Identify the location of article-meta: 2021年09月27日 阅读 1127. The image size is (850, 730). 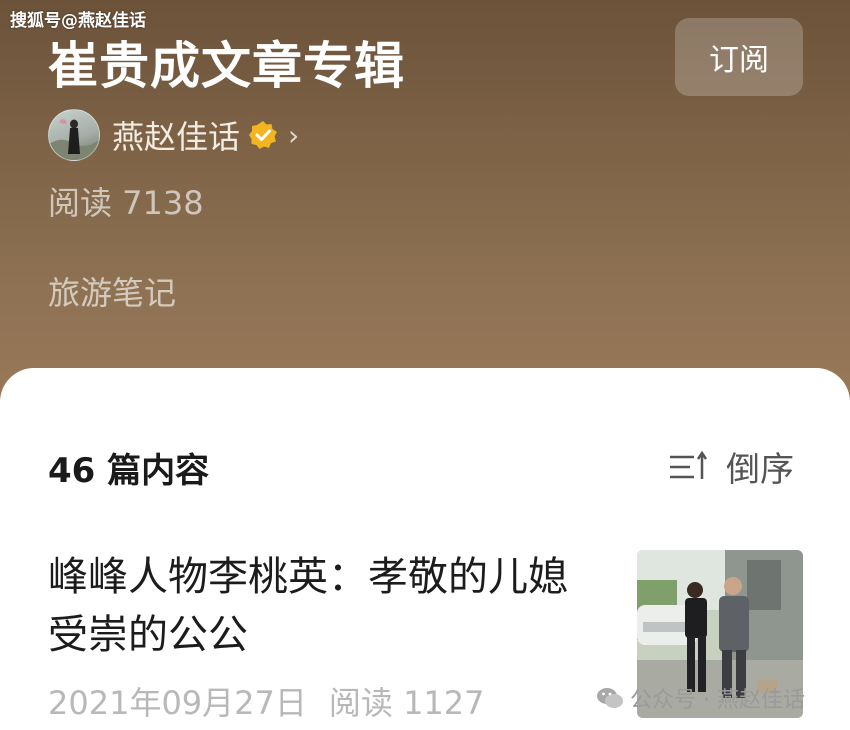
(266, 701).